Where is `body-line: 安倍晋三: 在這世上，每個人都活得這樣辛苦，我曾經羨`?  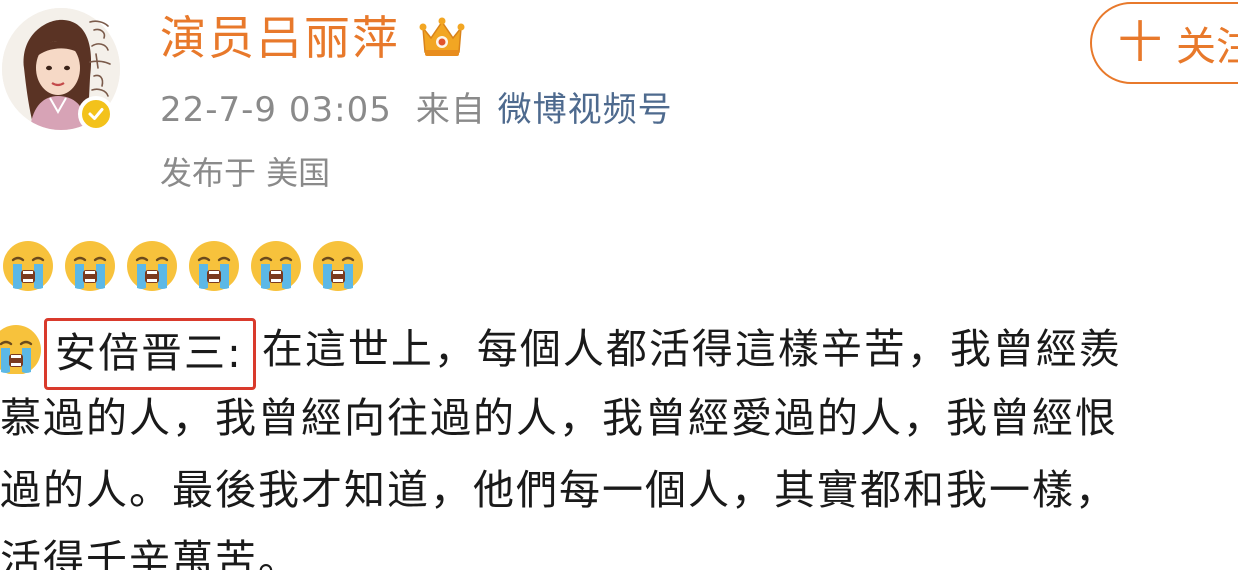 body-line: 安倍晋三: 在這世上，每個人都活得這樣辛苦，我曾經羨 is located at coordinates (561, 352).